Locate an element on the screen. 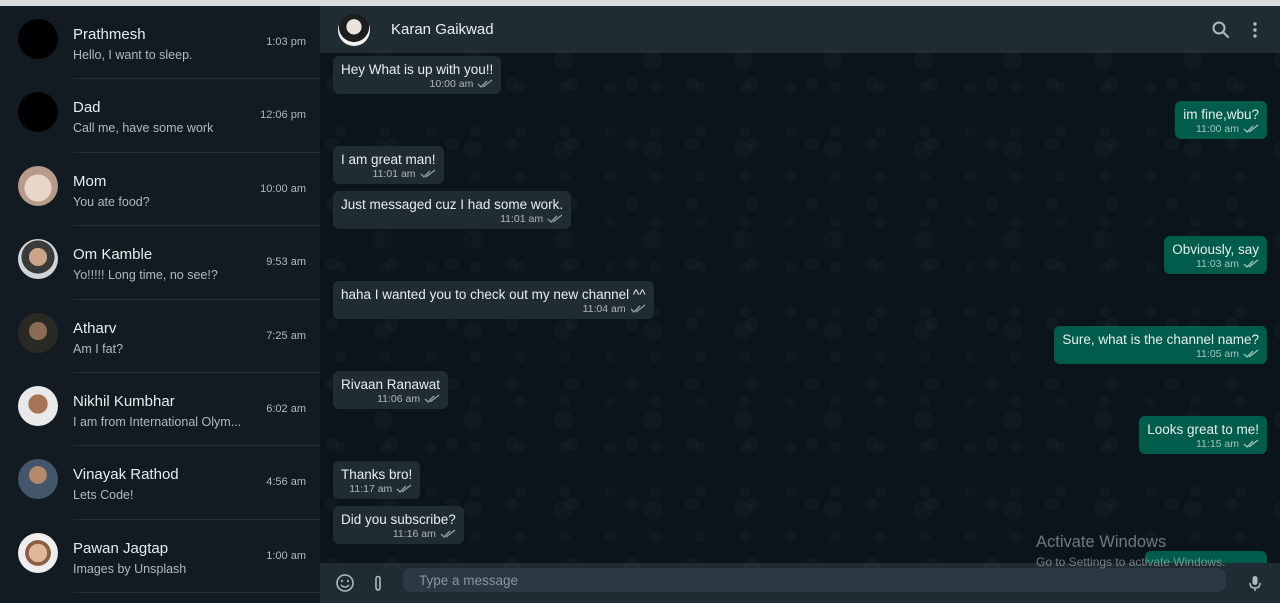 The width and height of the screenshot is (1280, 603). chat-time: 1:03 pm is located at coordinates (286, 42).